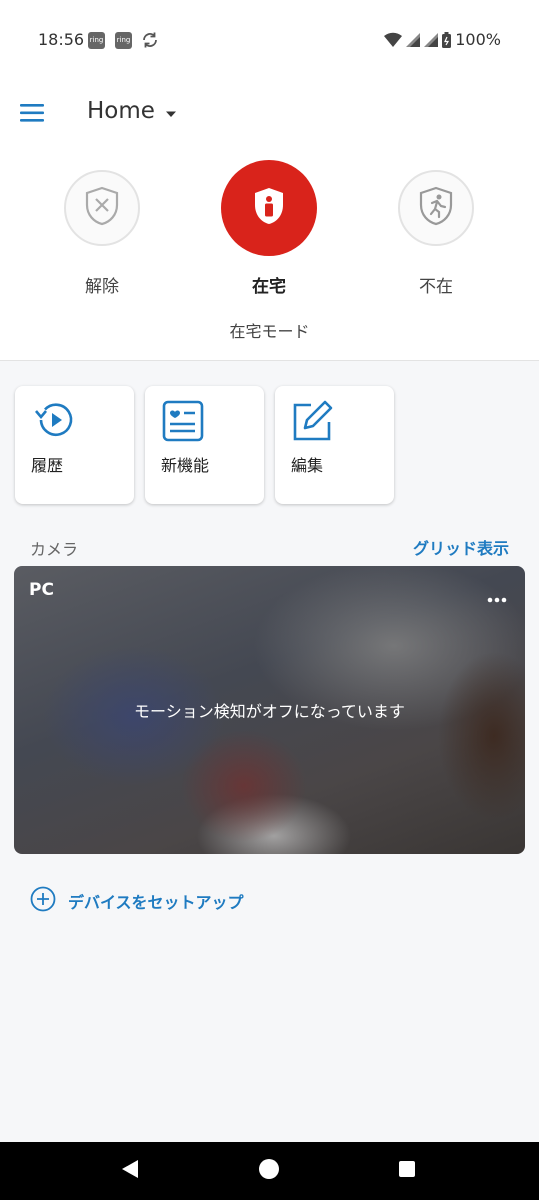 The height and width of the screenshot is (1200, 539). What do you see at coordinates (436, 287) in the screenshot?
I see `away-mode-label: 不在` at bounding box center [436, 287].